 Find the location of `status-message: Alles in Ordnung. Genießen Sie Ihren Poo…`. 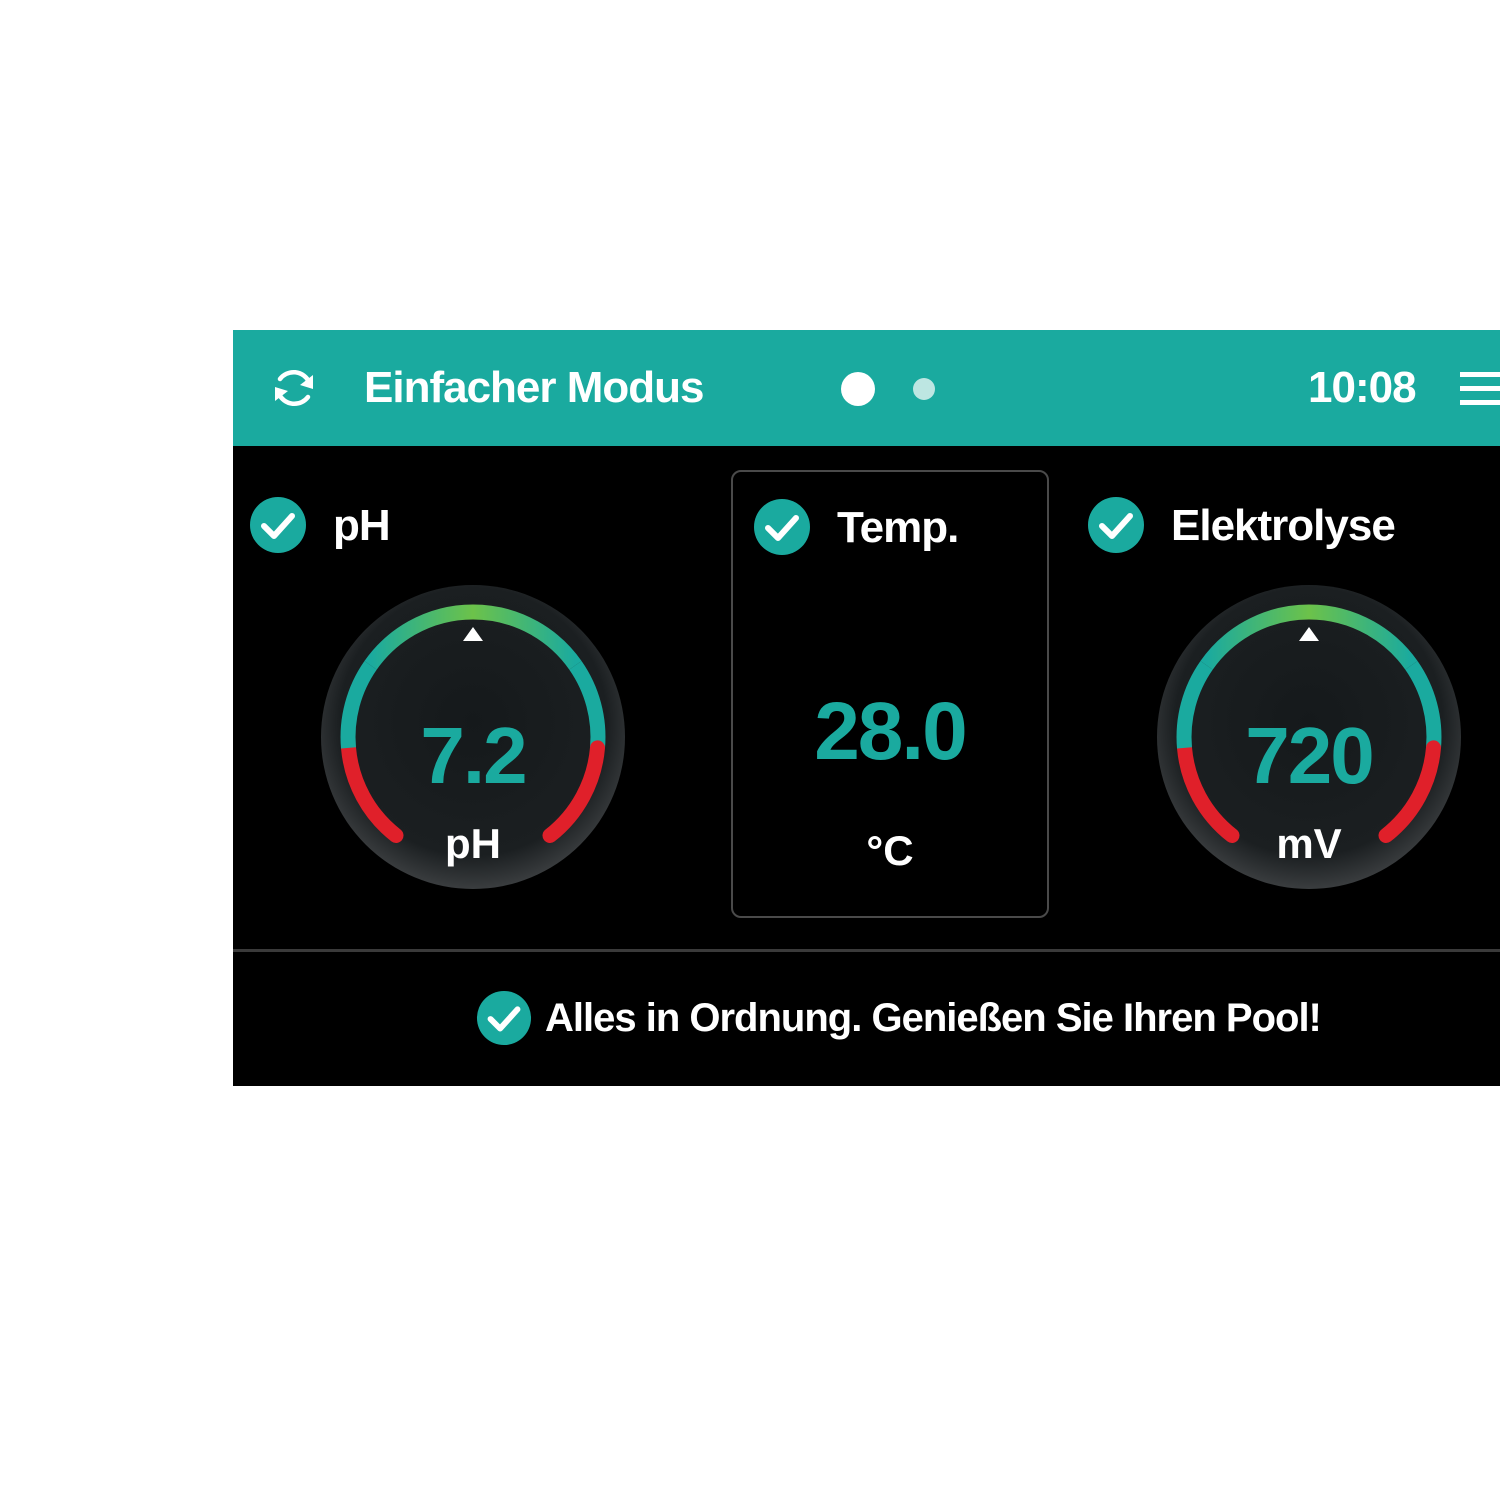

status-message: Alles in Ordnung. Genießen Sie Ihren Poo… is located at coordinates (933, 1018).